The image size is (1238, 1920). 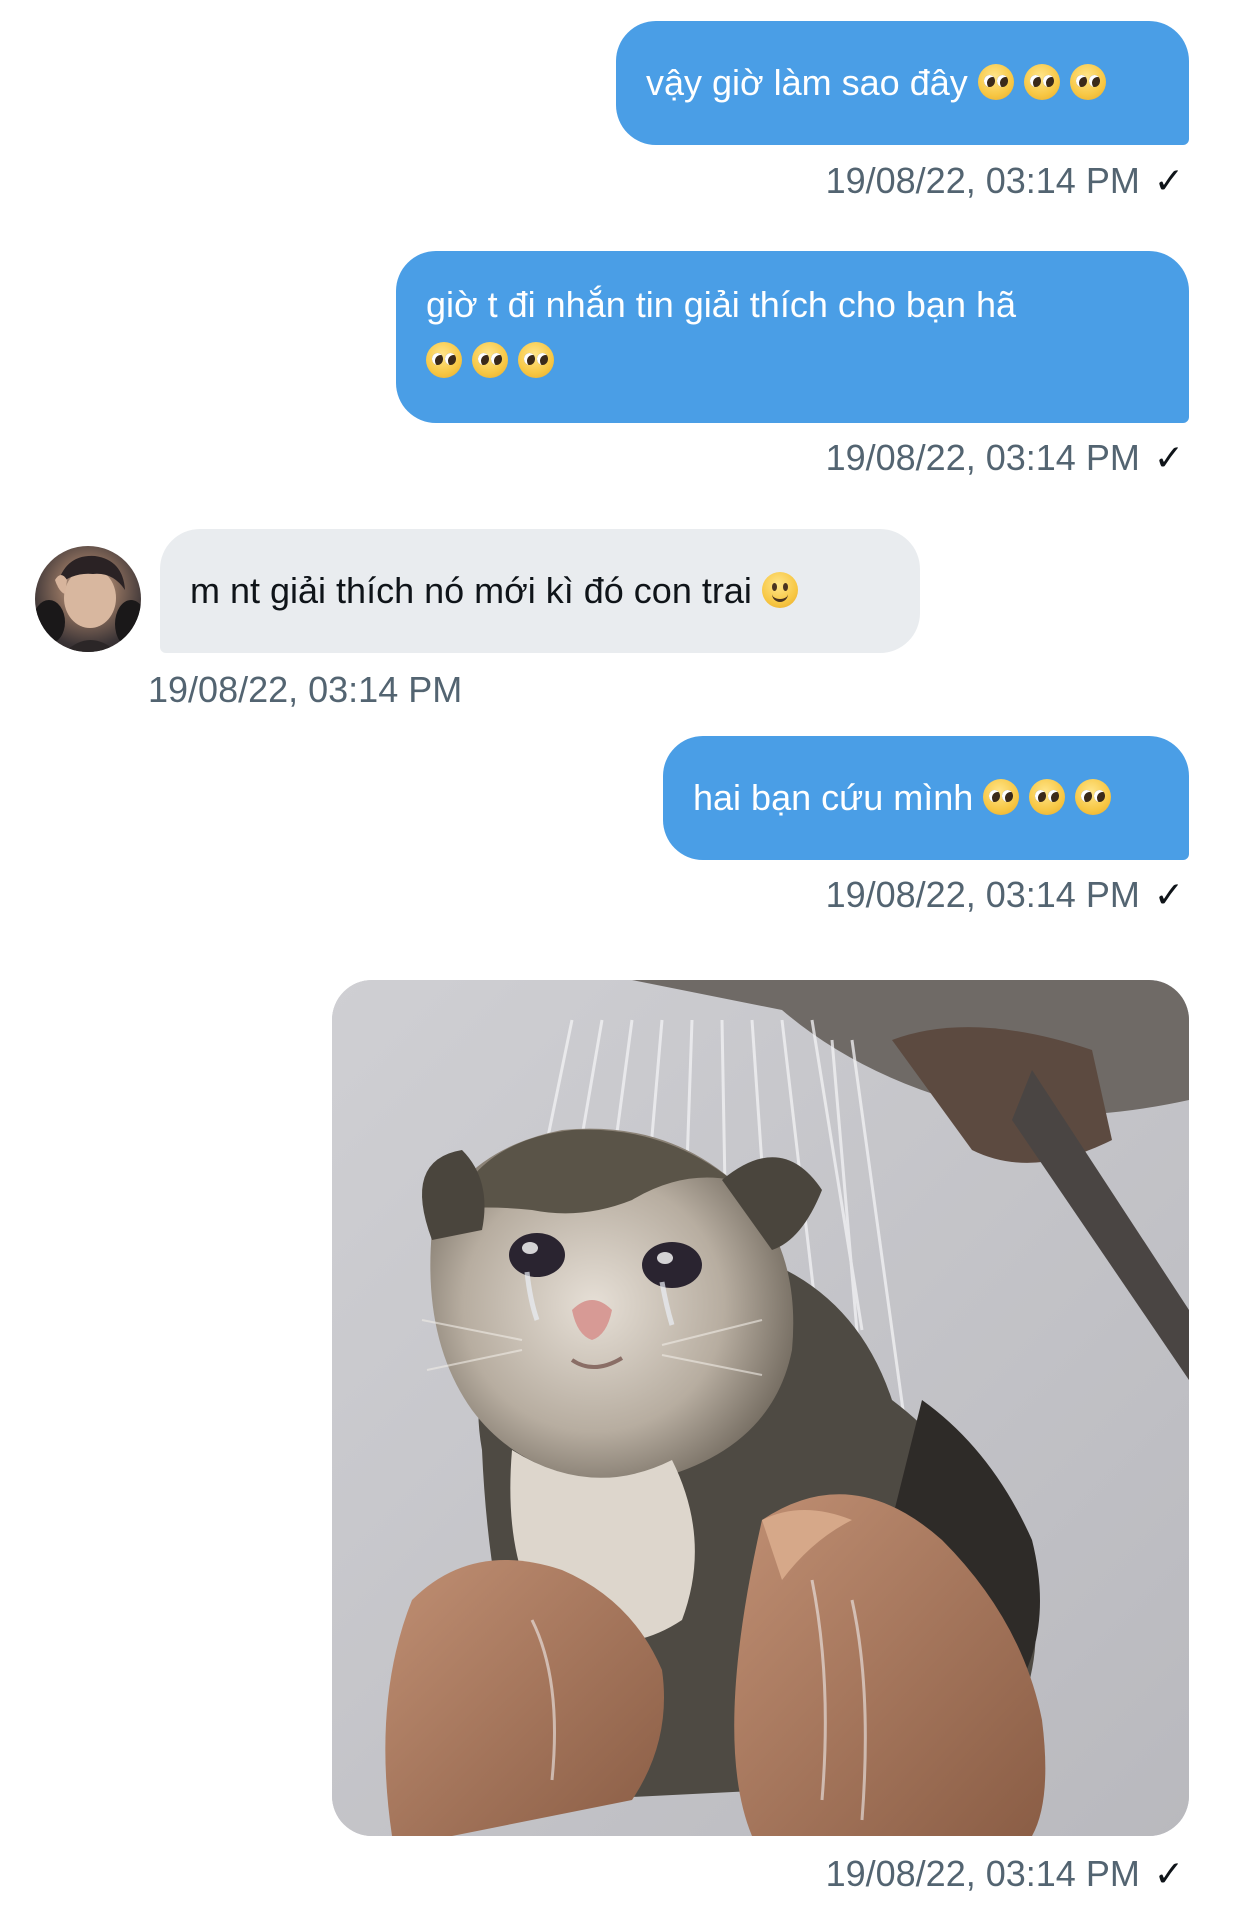 I want to click on message-bubble-incoming: m nt giải thích nó mới kì đó con trai, so click(x=540, y=591).